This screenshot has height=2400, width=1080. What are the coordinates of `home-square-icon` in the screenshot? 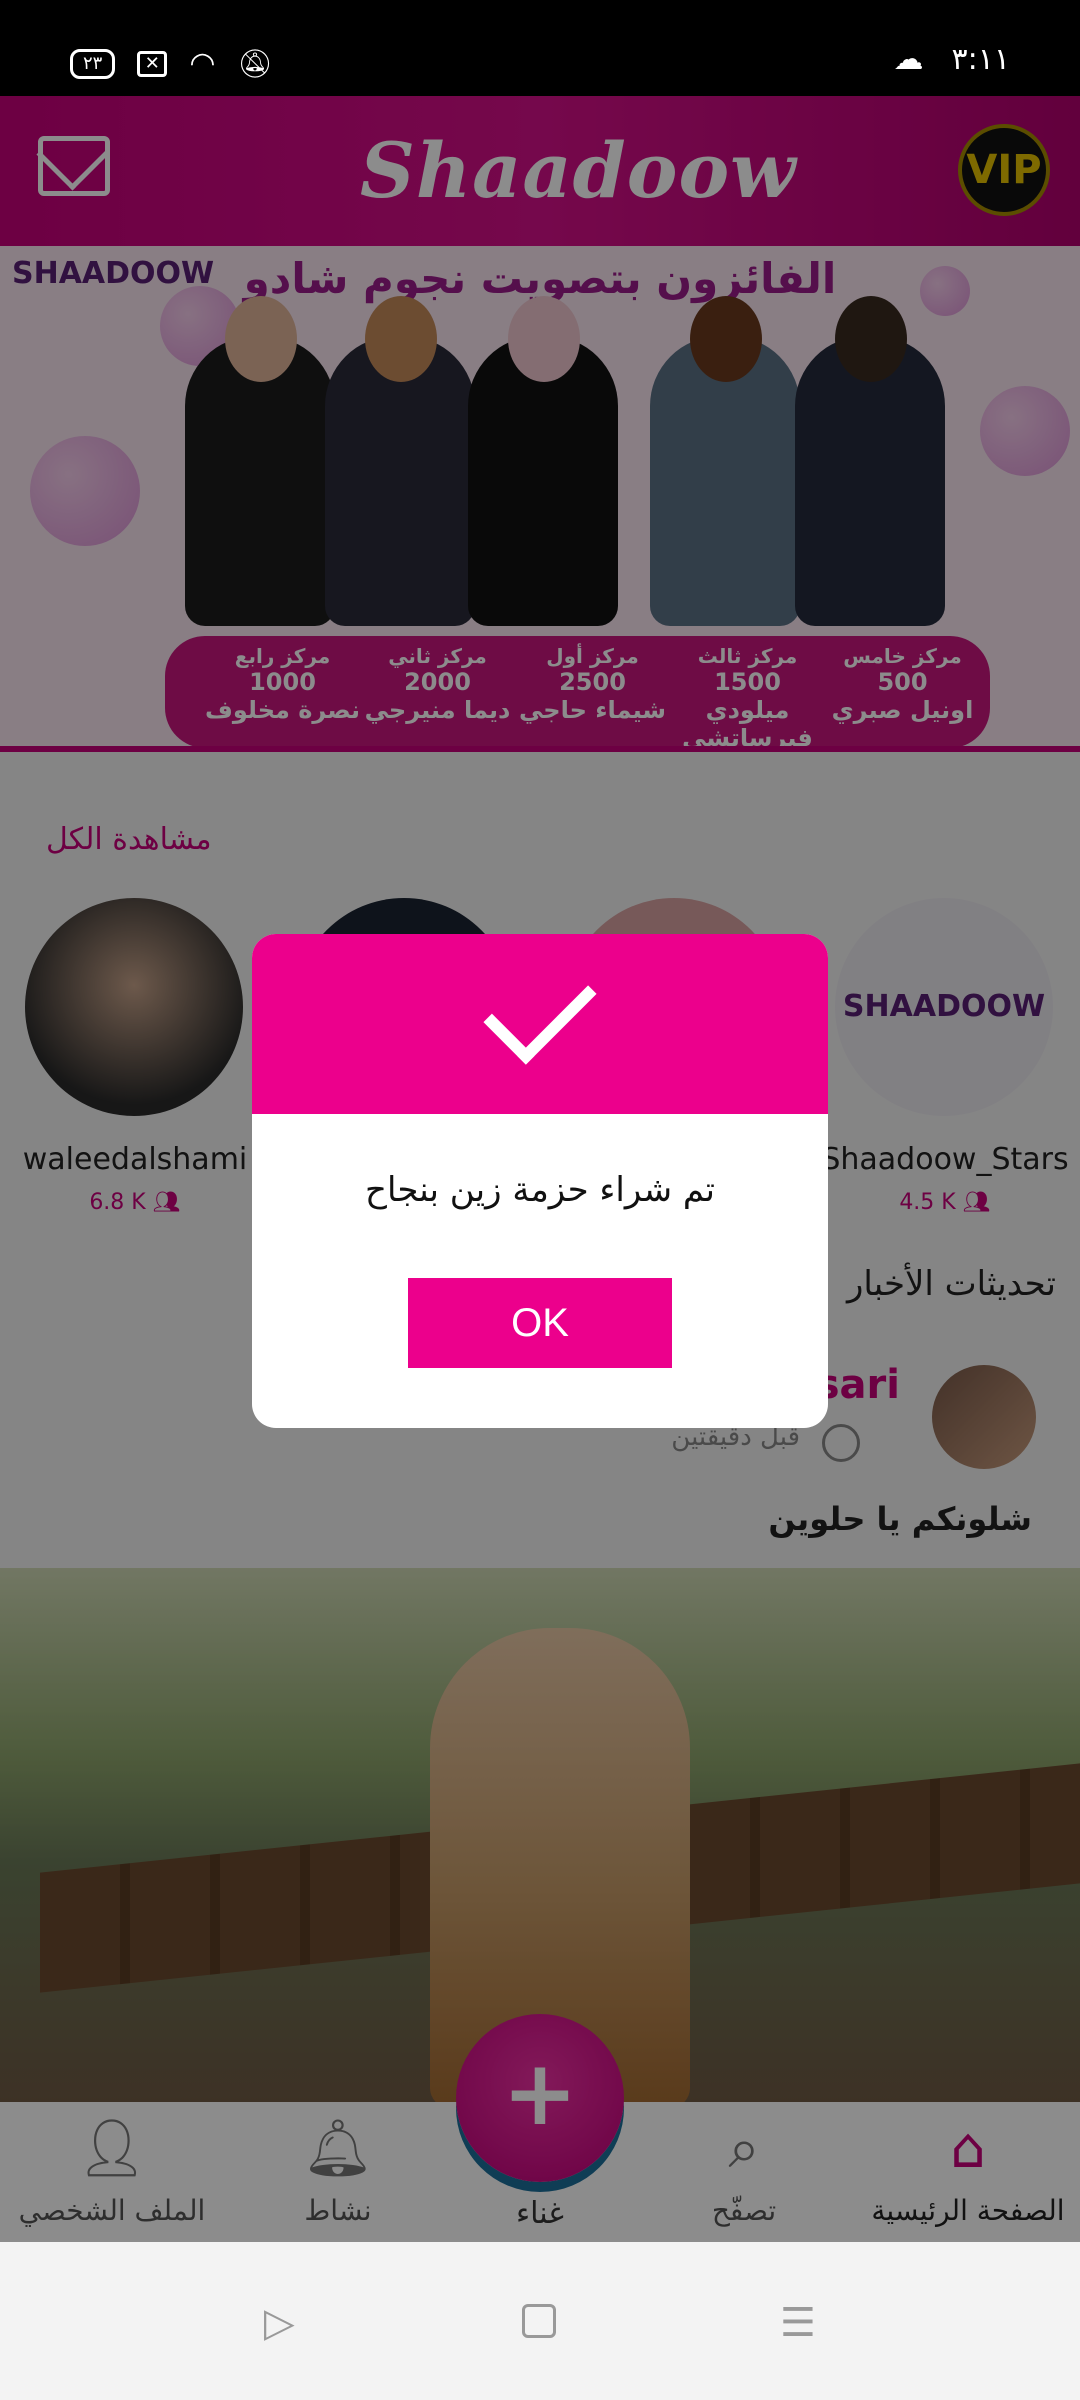 It's located at (539, 2321).